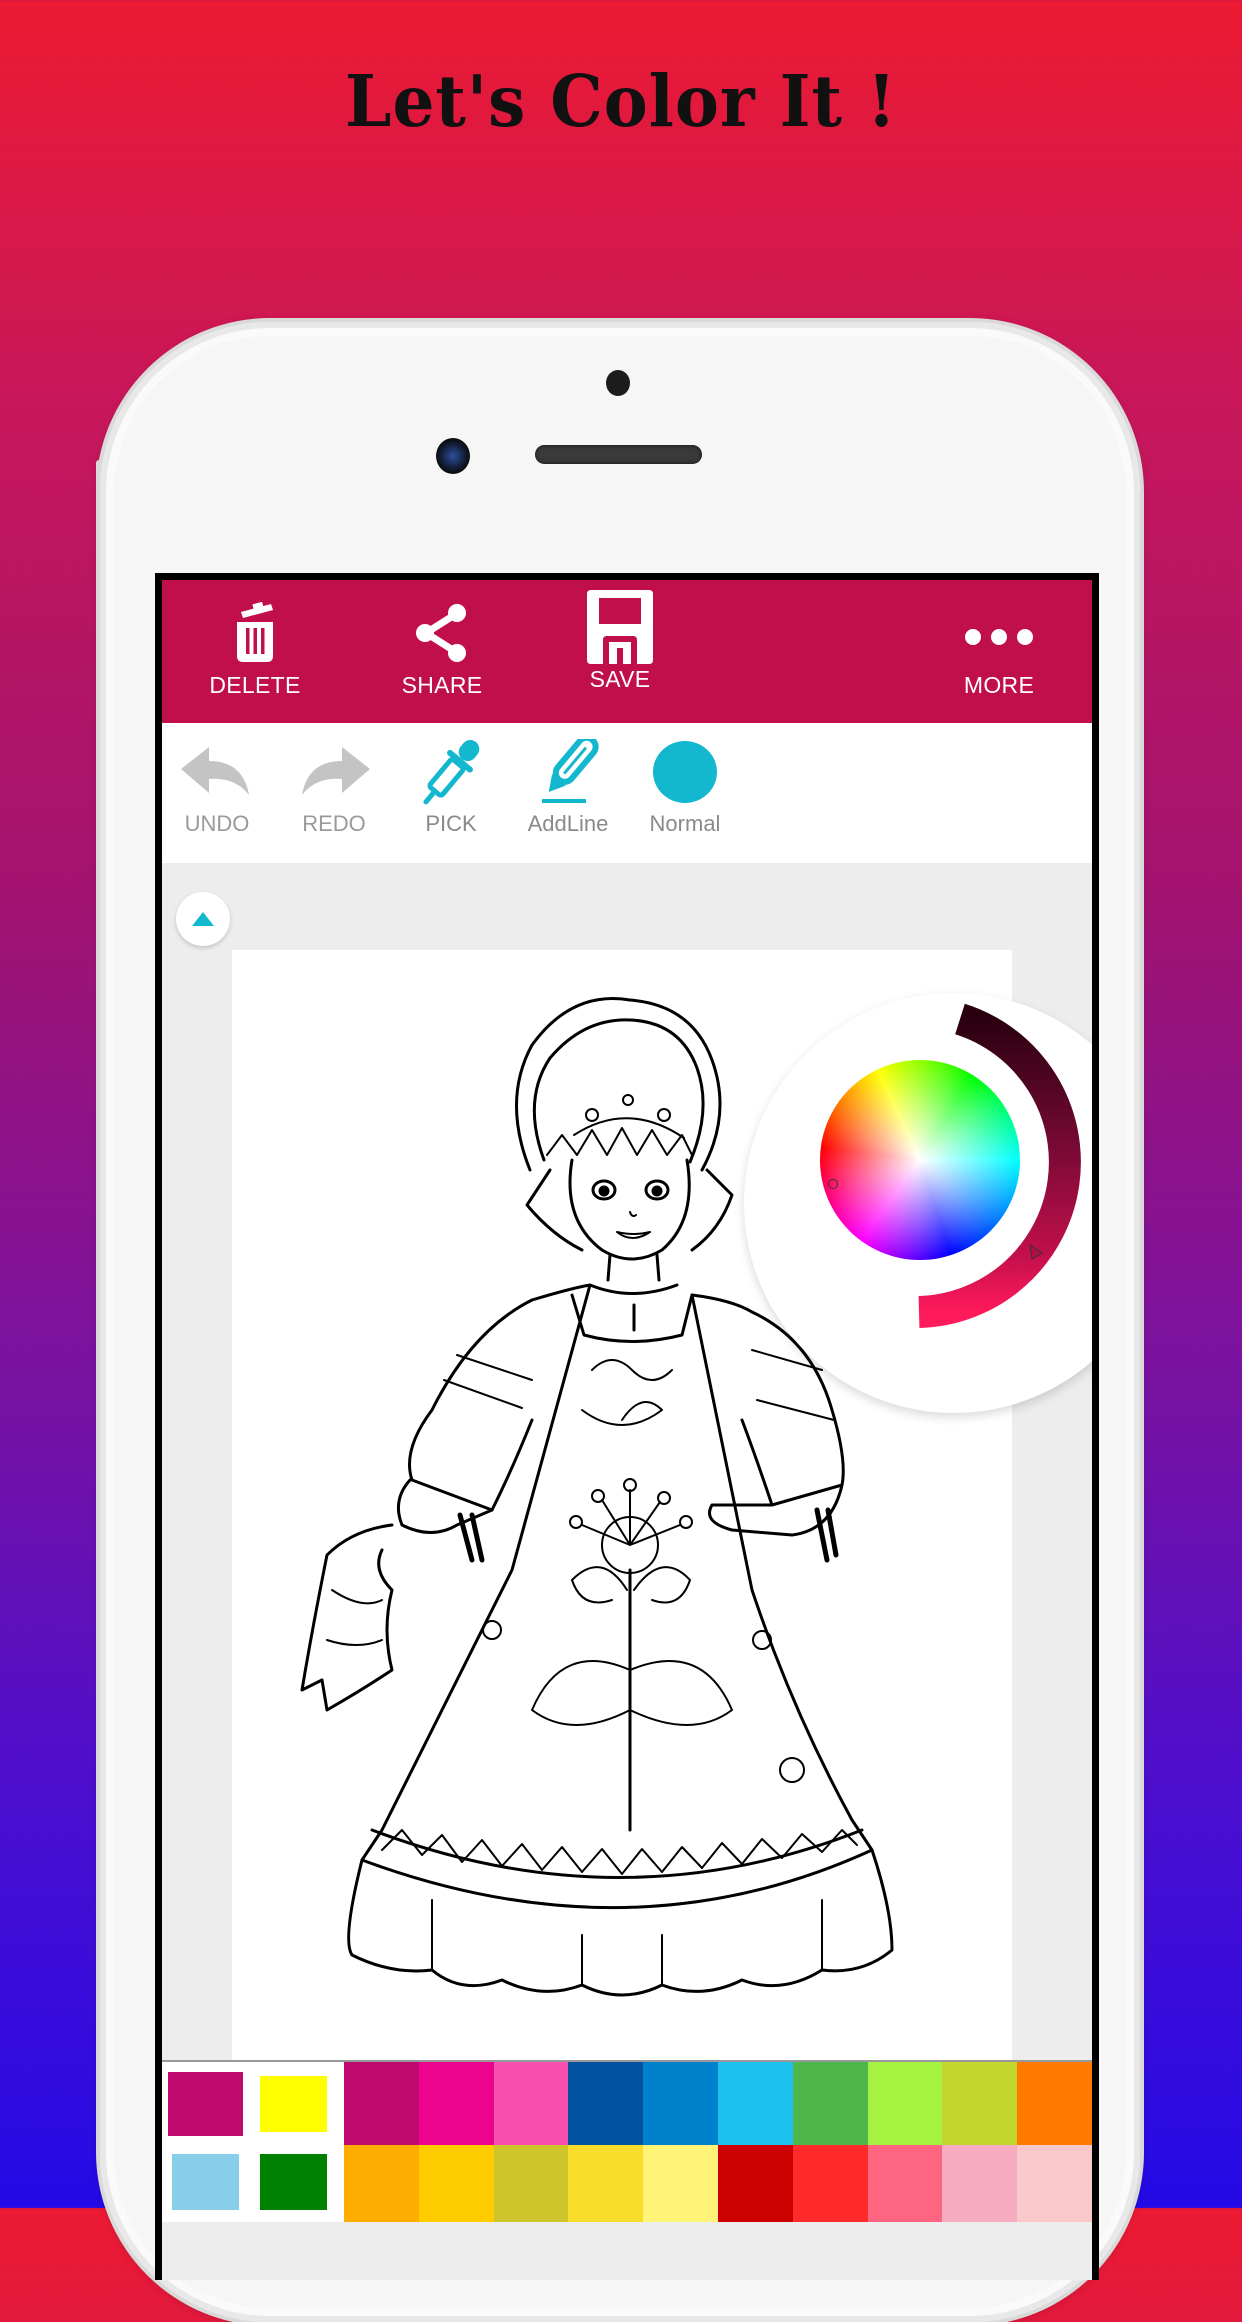 This screenshot has width=1242, height=2322. Describe the element at coordinates (451, 772) in the screenshot. I see `eyedropper-icon` at that location.